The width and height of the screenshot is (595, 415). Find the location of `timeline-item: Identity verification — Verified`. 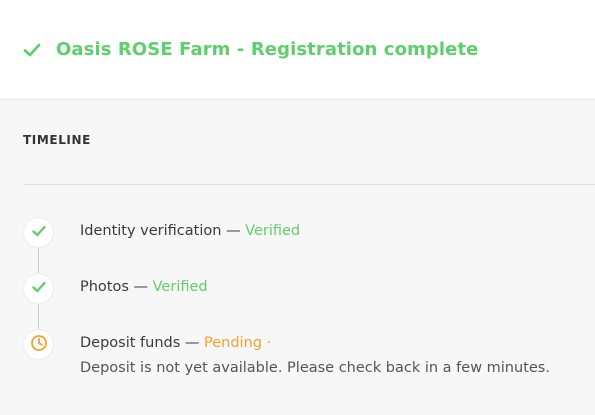

timeline-item: Identity verification — Verified is located at coordinates (190, 231).